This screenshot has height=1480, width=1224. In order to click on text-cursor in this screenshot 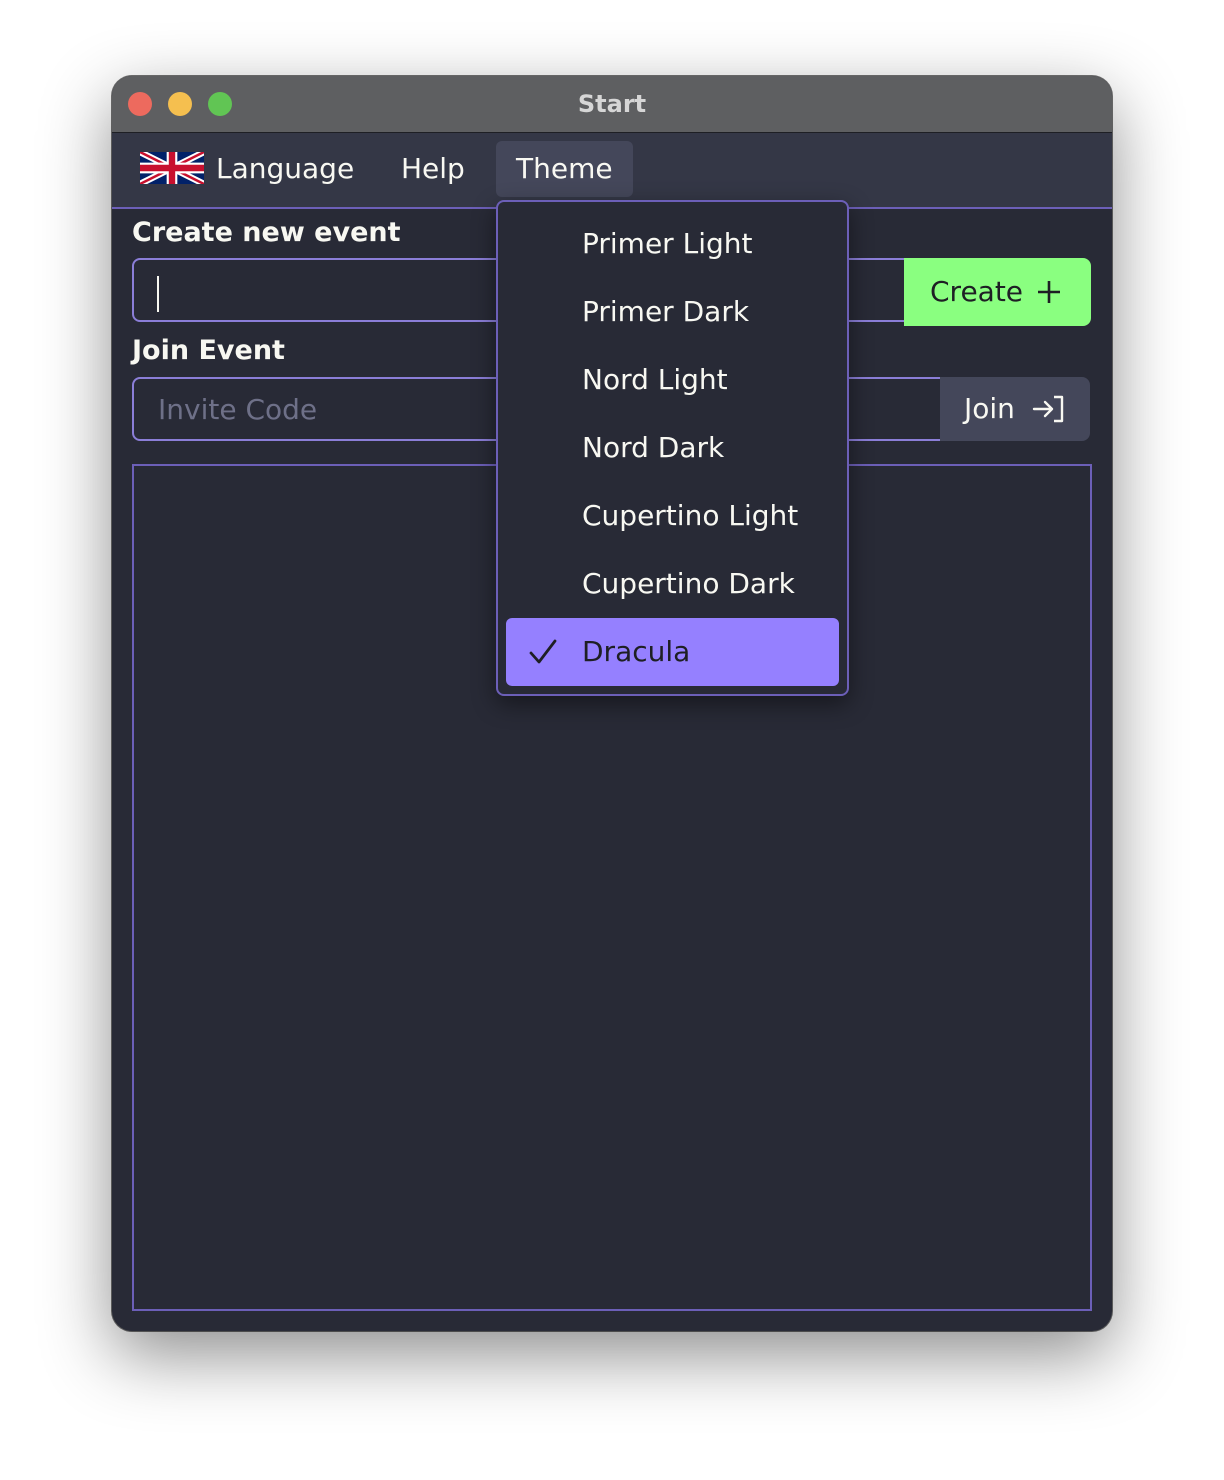, I will do `click(158, 294)`.